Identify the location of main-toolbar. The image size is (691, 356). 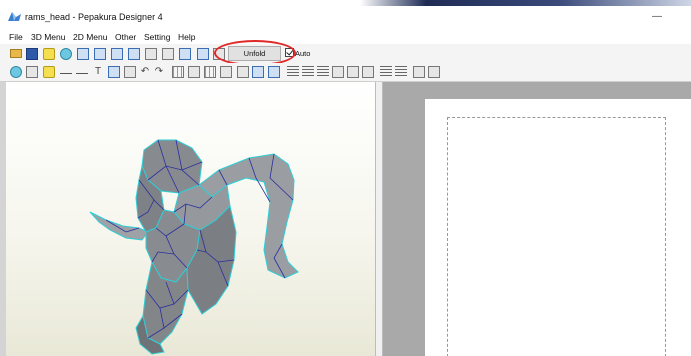
(345, 54).